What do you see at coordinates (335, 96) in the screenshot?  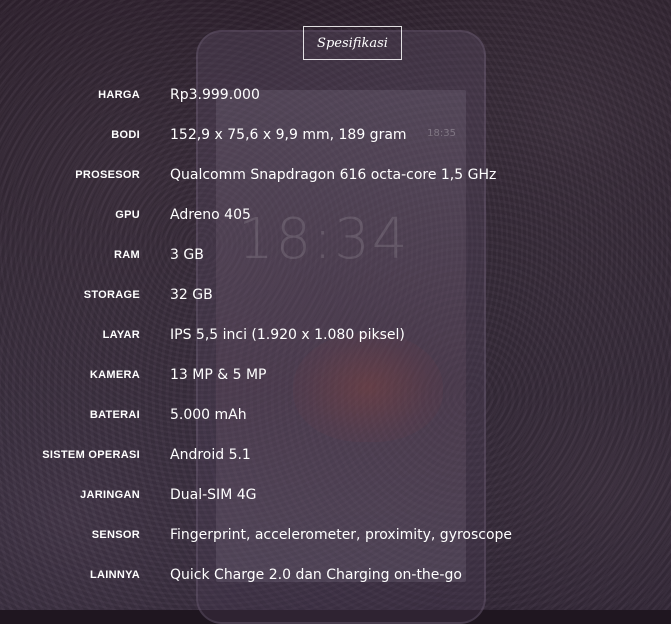 I see `spec-row-harga: HARGA Rp3.999.000` at bounding box center [335, 96].